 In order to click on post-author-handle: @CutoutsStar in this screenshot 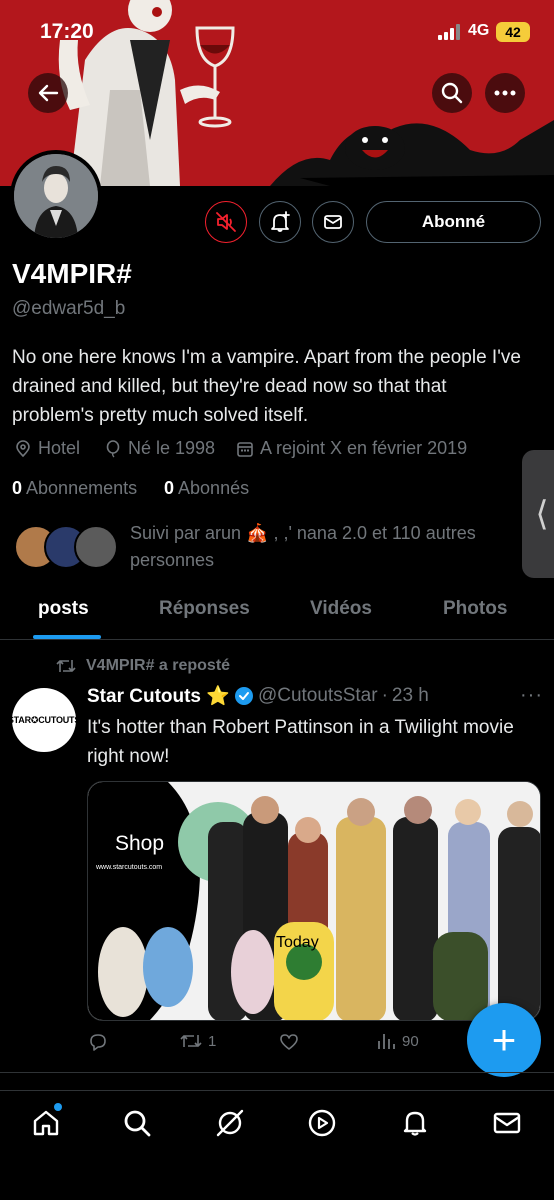, I will do `click(318, 696)`.